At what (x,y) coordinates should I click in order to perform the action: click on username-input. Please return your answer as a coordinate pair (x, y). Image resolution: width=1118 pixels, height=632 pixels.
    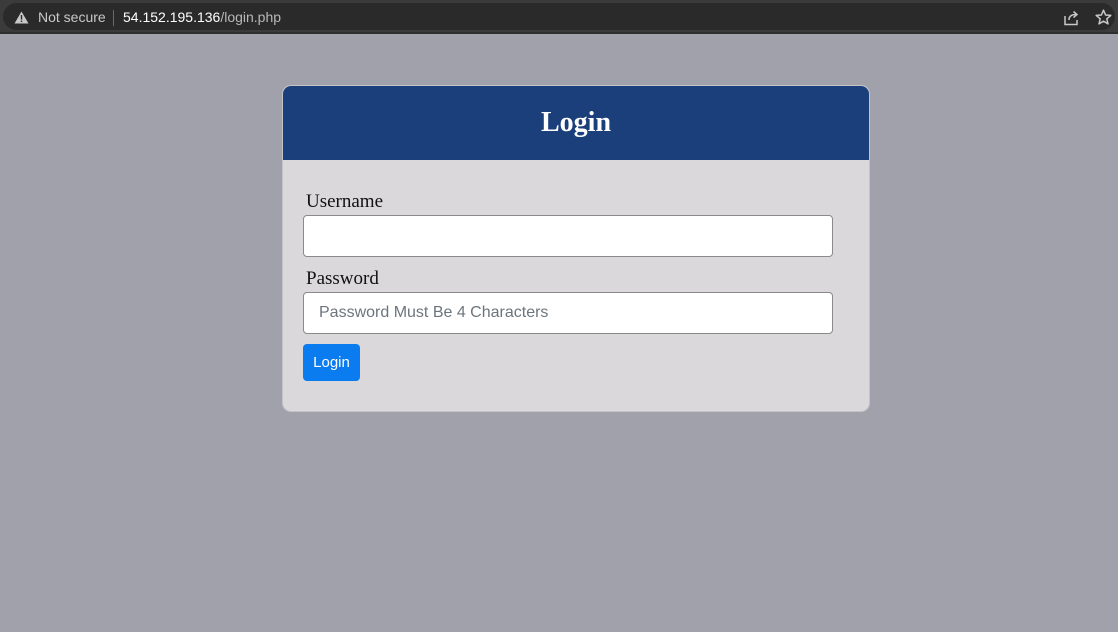
    Looking at the image, I should click on (568, 236).